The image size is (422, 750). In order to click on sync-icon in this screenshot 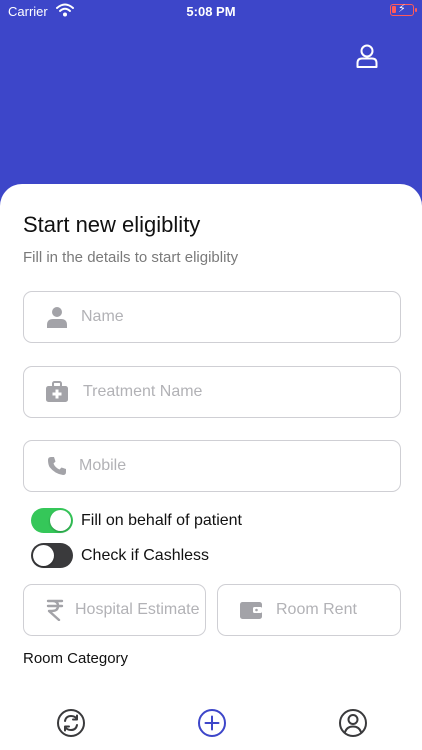, I will do `click(71, 723)`.